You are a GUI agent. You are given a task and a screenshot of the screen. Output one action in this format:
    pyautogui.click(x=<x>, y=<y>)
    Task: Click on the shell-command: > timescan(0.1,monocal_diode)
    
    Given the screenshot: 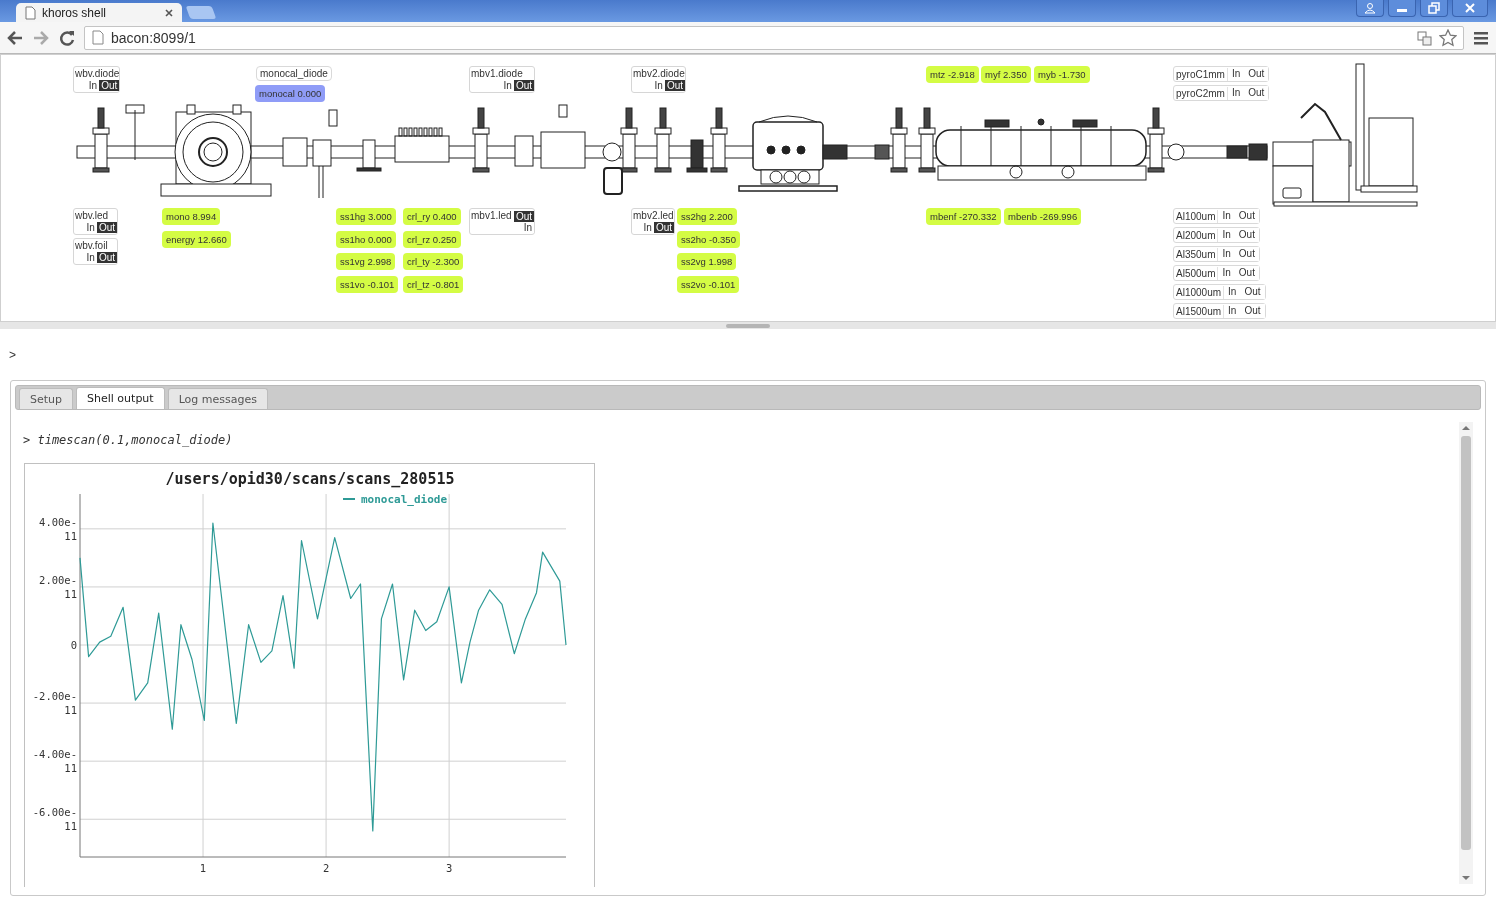 What is the action you would take?
    pyautogui.click(x=127, y=440)
    